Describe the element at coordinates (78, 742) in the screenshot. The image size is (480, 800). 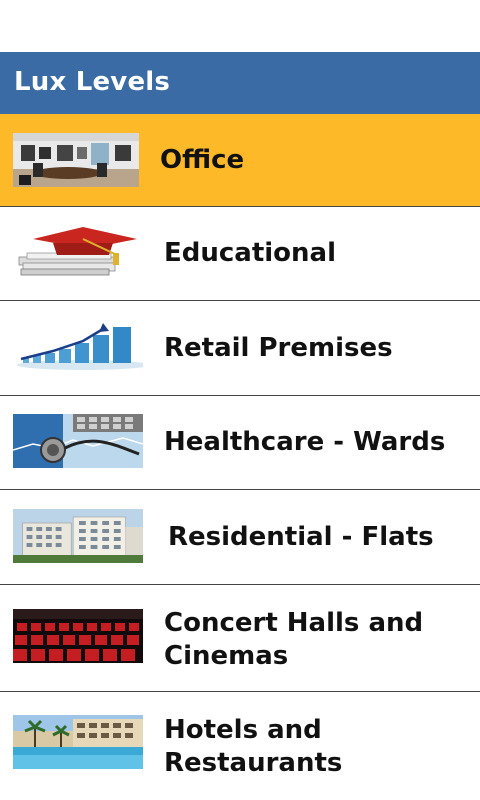
I see `hotel-pool-icon` at that location.